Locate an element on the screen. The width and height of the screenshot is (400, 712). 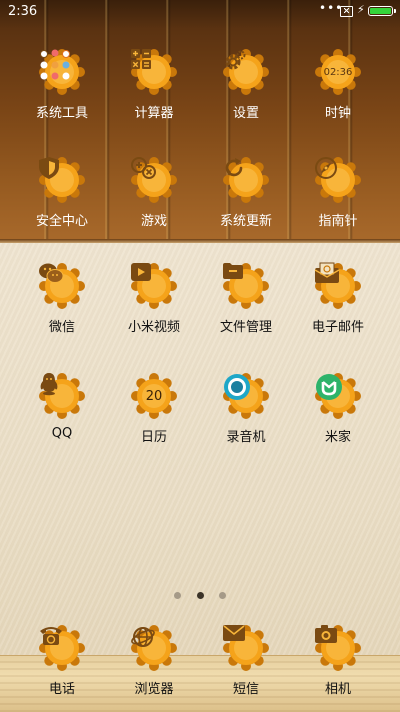
folder-icon is located at coordinates (246, 286).